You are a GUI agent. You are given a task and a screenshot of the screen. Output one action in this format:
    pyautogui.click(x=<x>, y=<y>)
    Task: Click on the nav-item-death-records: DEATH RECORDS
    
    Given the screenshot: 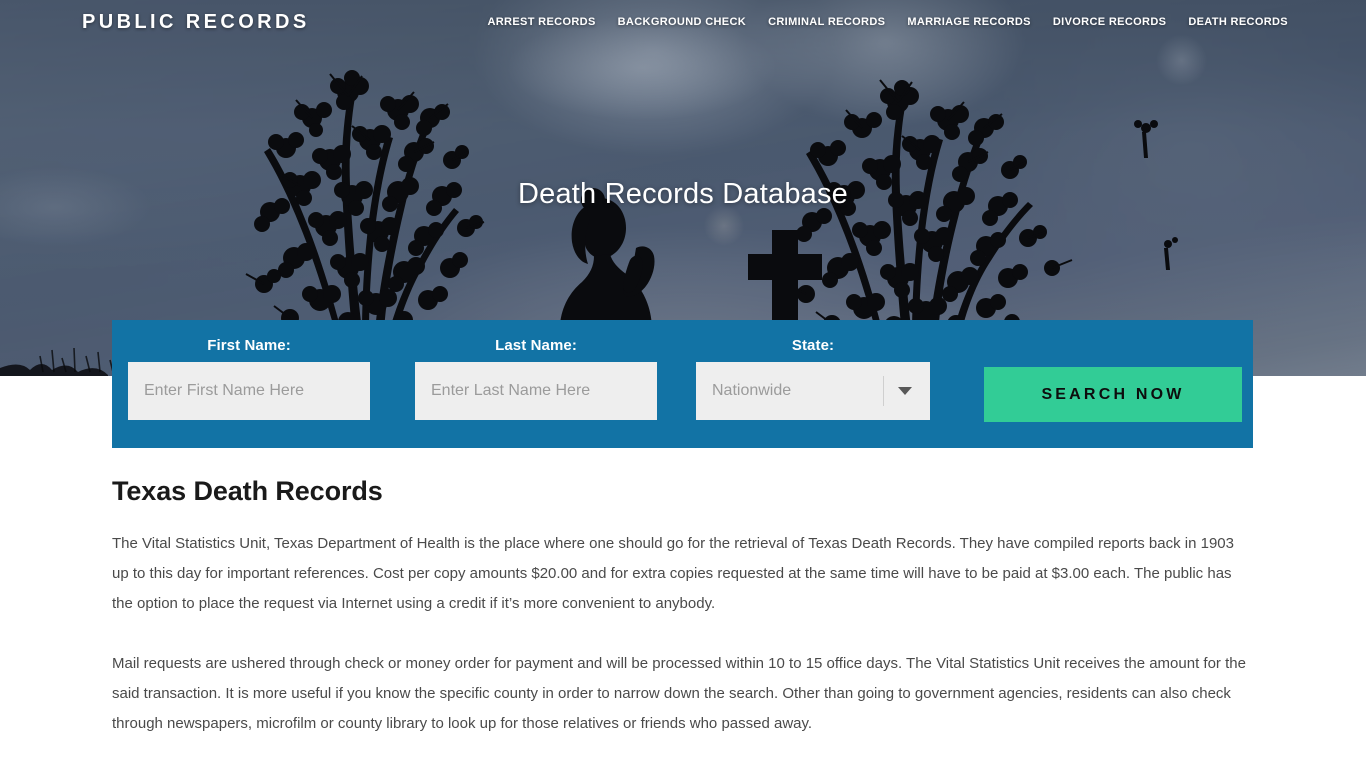 What is the action you would take?
    pyautogui.click(x=1238, y=22)
    